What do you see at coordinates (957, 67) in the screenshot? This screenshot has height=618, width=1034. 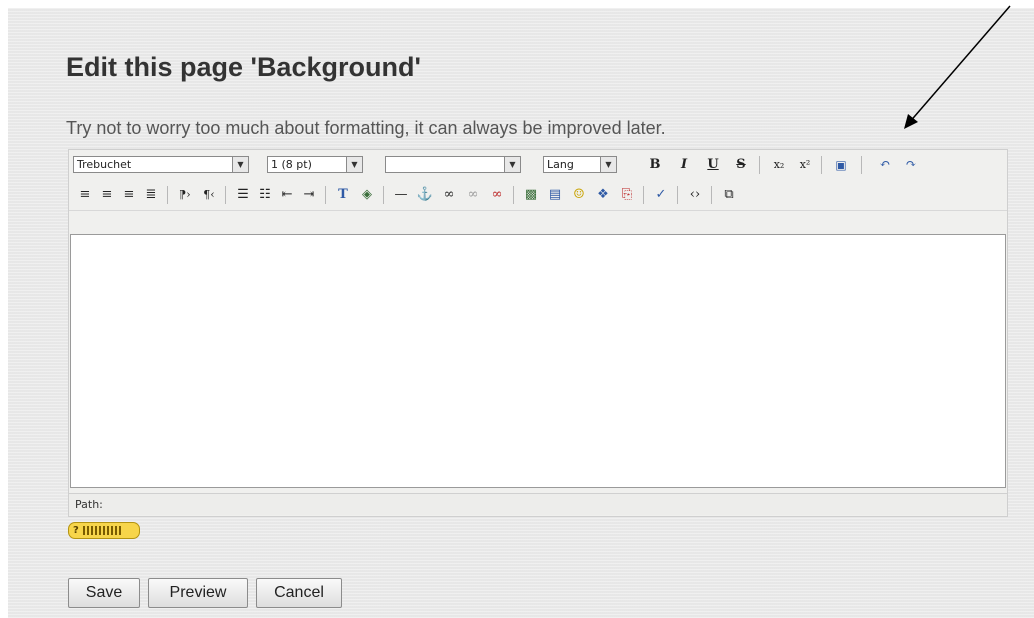 I see `annotation-arrow` at bounding box center [957, 67].